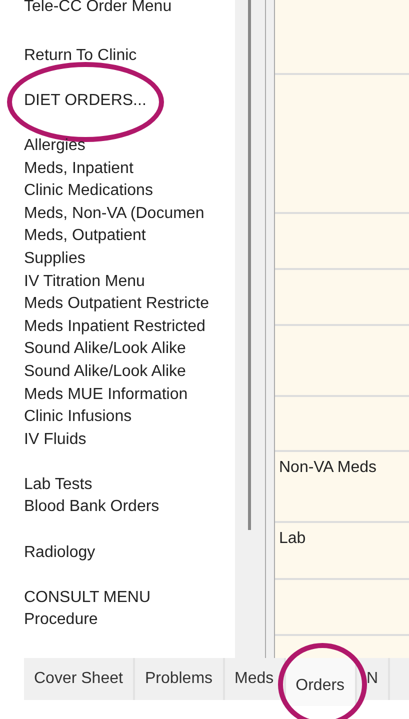 Image resolution: width=409 pixels, height=719 pixels. What do you see at coordinates (292, 538) in the screenshot?
I see `section-label: Lab` at bounding box center [292, 538].